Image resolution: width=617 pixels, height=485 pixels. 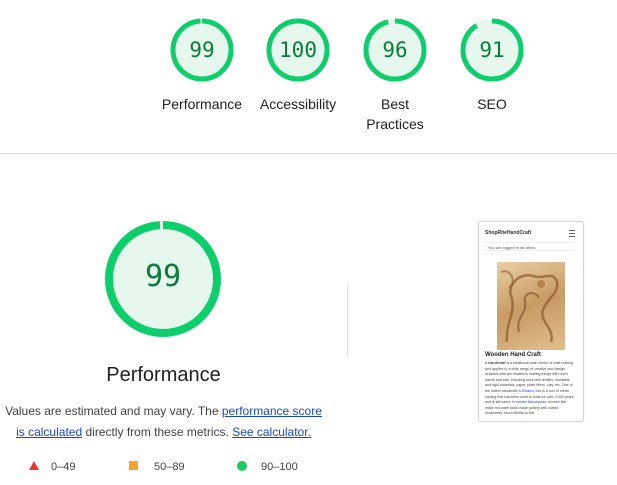 I want to click on gauge-score: 99, so click(x=202, y=50).